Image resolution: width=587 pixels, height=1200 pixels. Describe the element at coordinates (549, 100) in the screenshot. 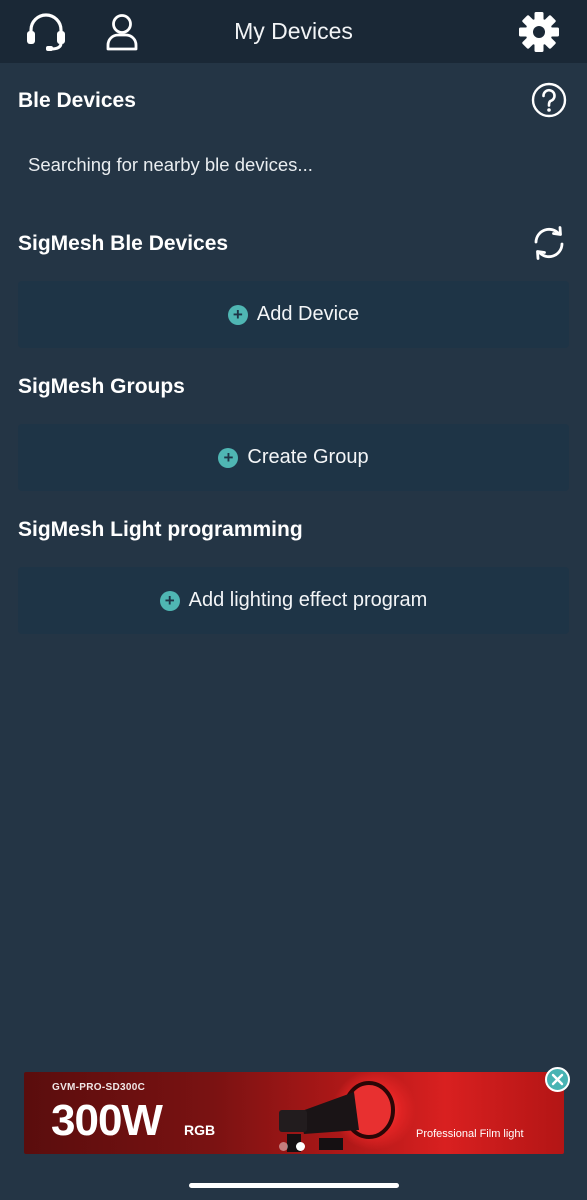

I see `help-icon` at that location.